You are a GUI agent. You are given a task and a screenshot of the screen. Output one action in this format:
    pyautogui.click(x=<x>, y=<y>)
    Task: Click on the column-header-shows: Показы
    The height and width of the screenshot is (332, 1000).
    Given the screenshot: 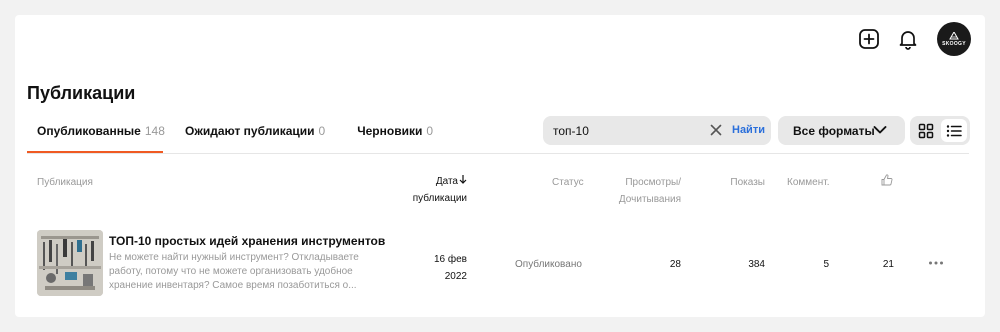 What is the action you would take?
    pyautogui.click(x=747, y=182)
    